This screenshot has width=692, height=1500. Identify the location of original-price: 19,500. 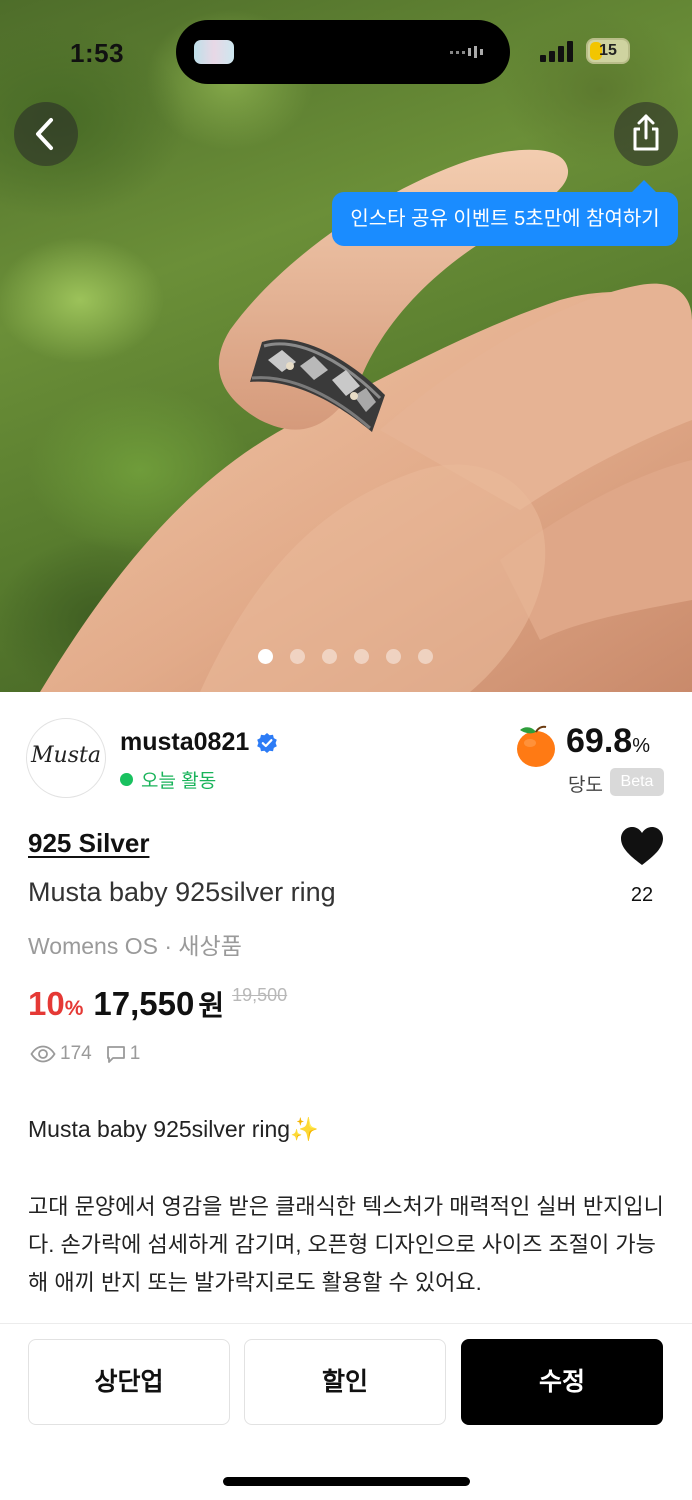
(260, 995).